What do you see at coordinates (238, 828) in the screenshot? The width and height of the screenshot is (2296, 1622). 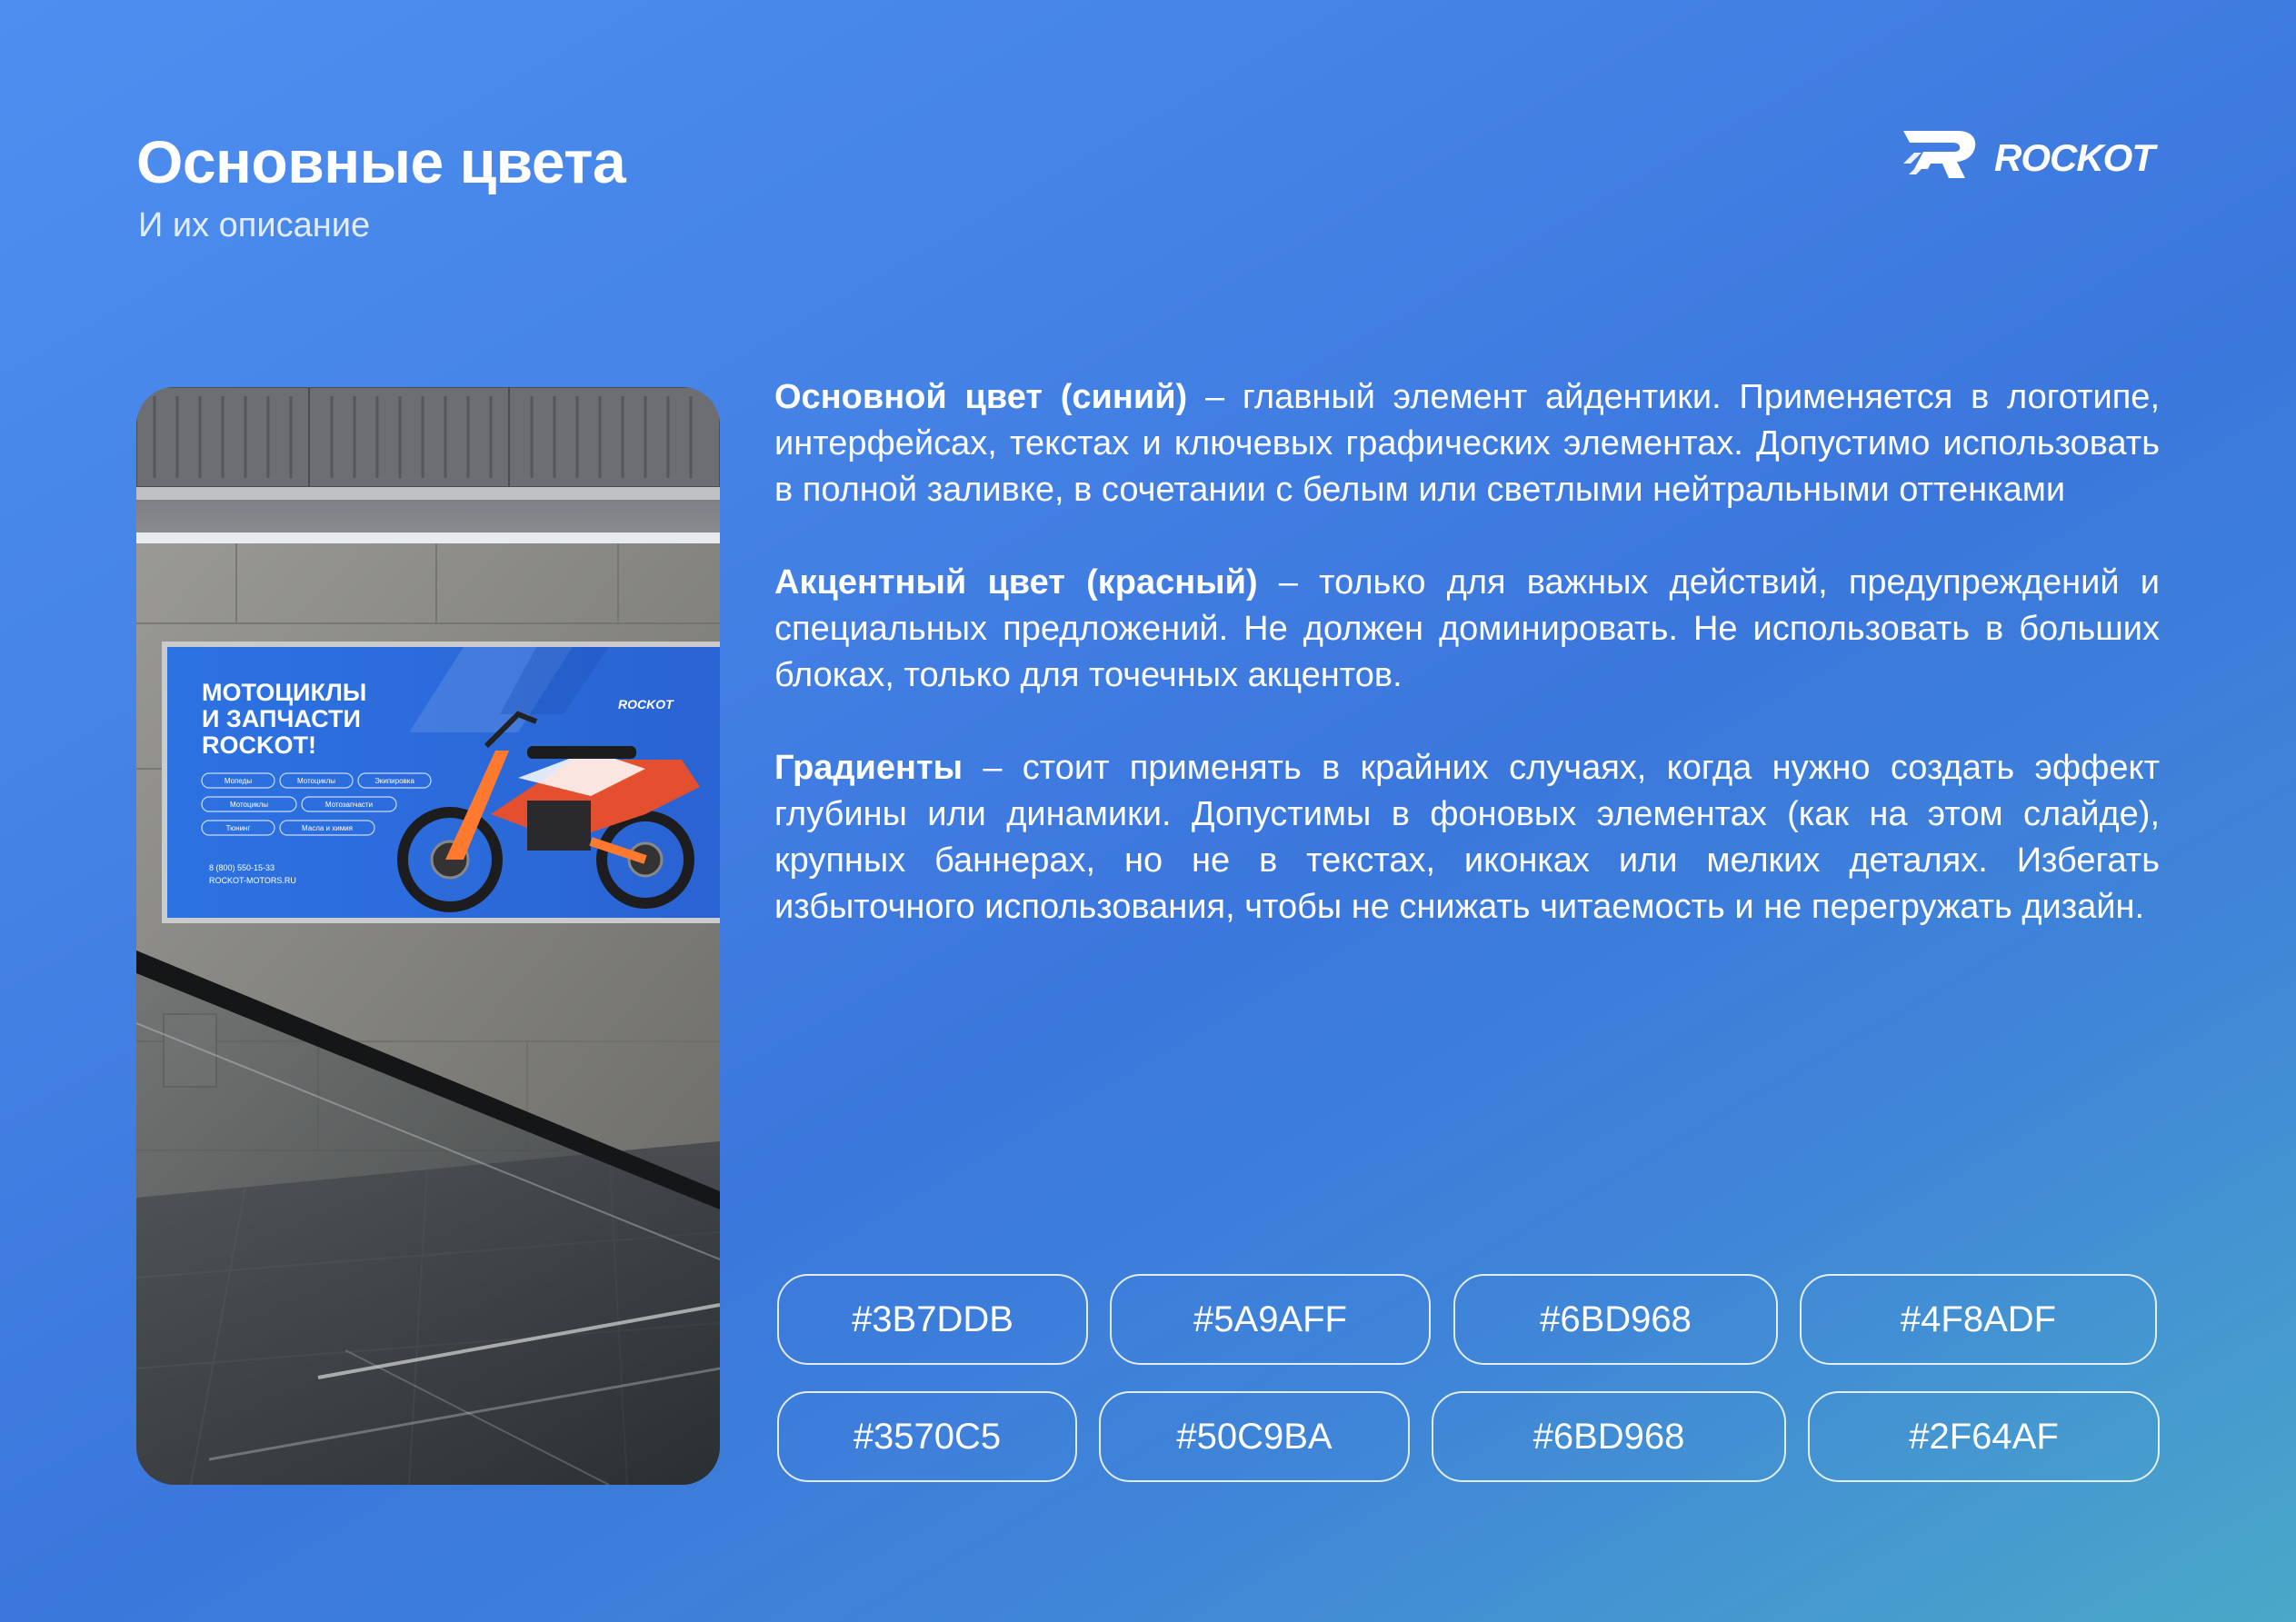 I see `svg-text: Тюнинг` at bounding box center [238, 828].